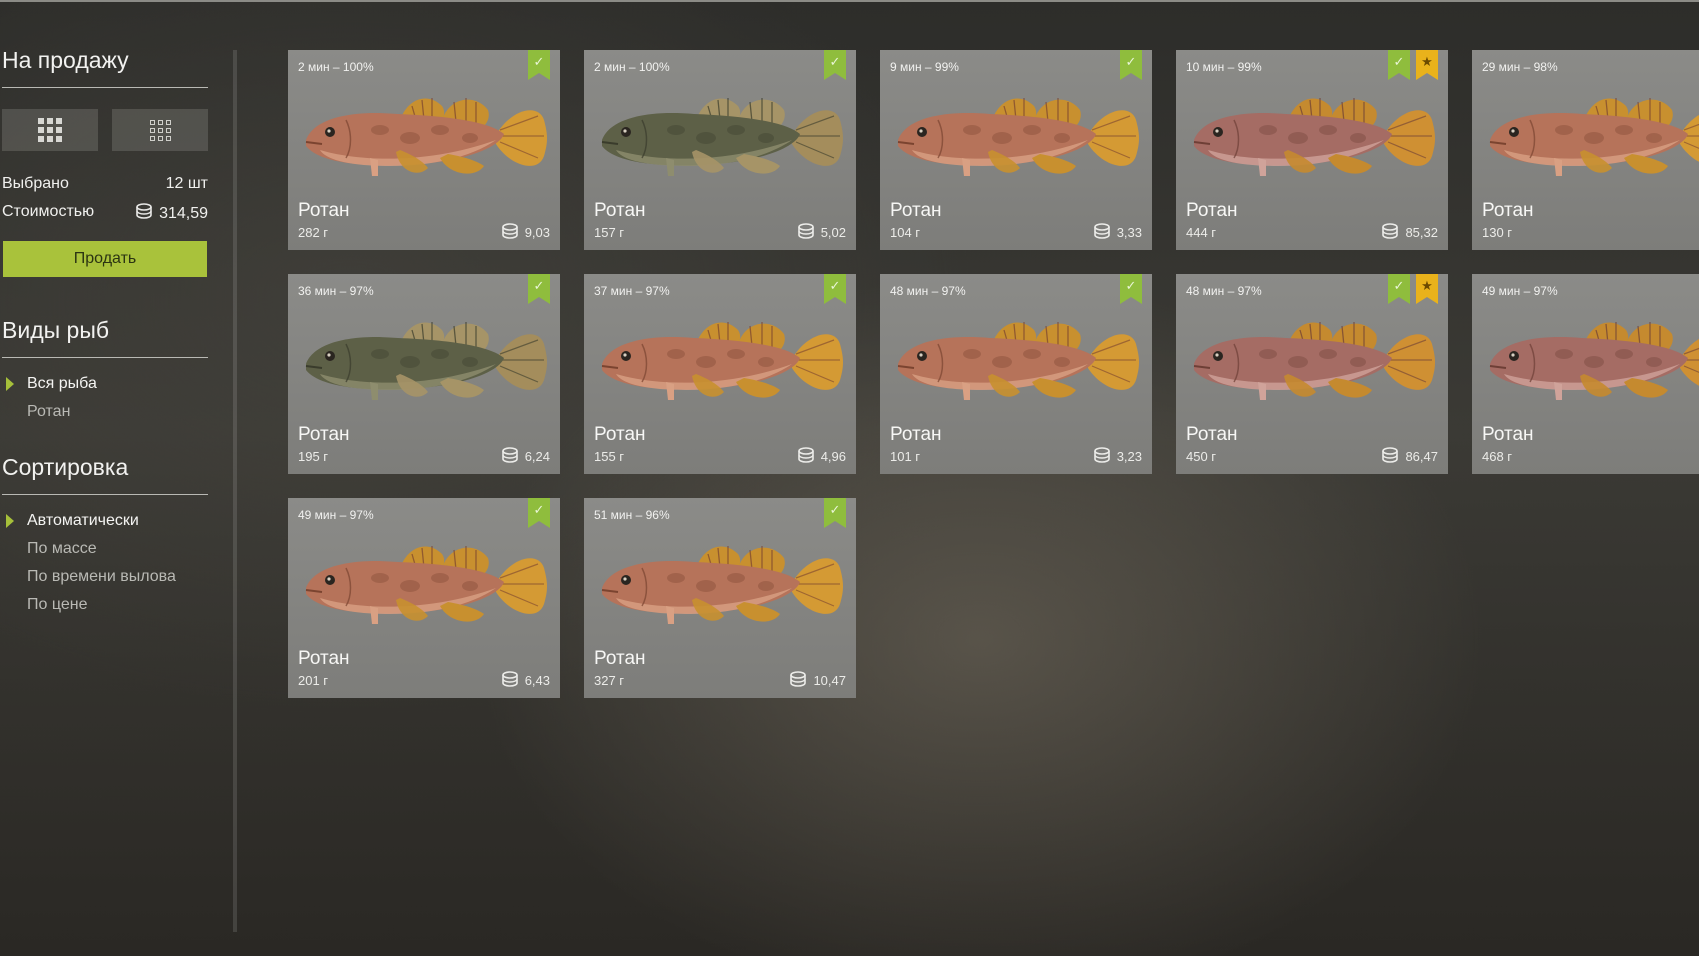 This screenshot has height=956, width=1699. I want to click on fish-weight: 444 г, so click(1201, 232).